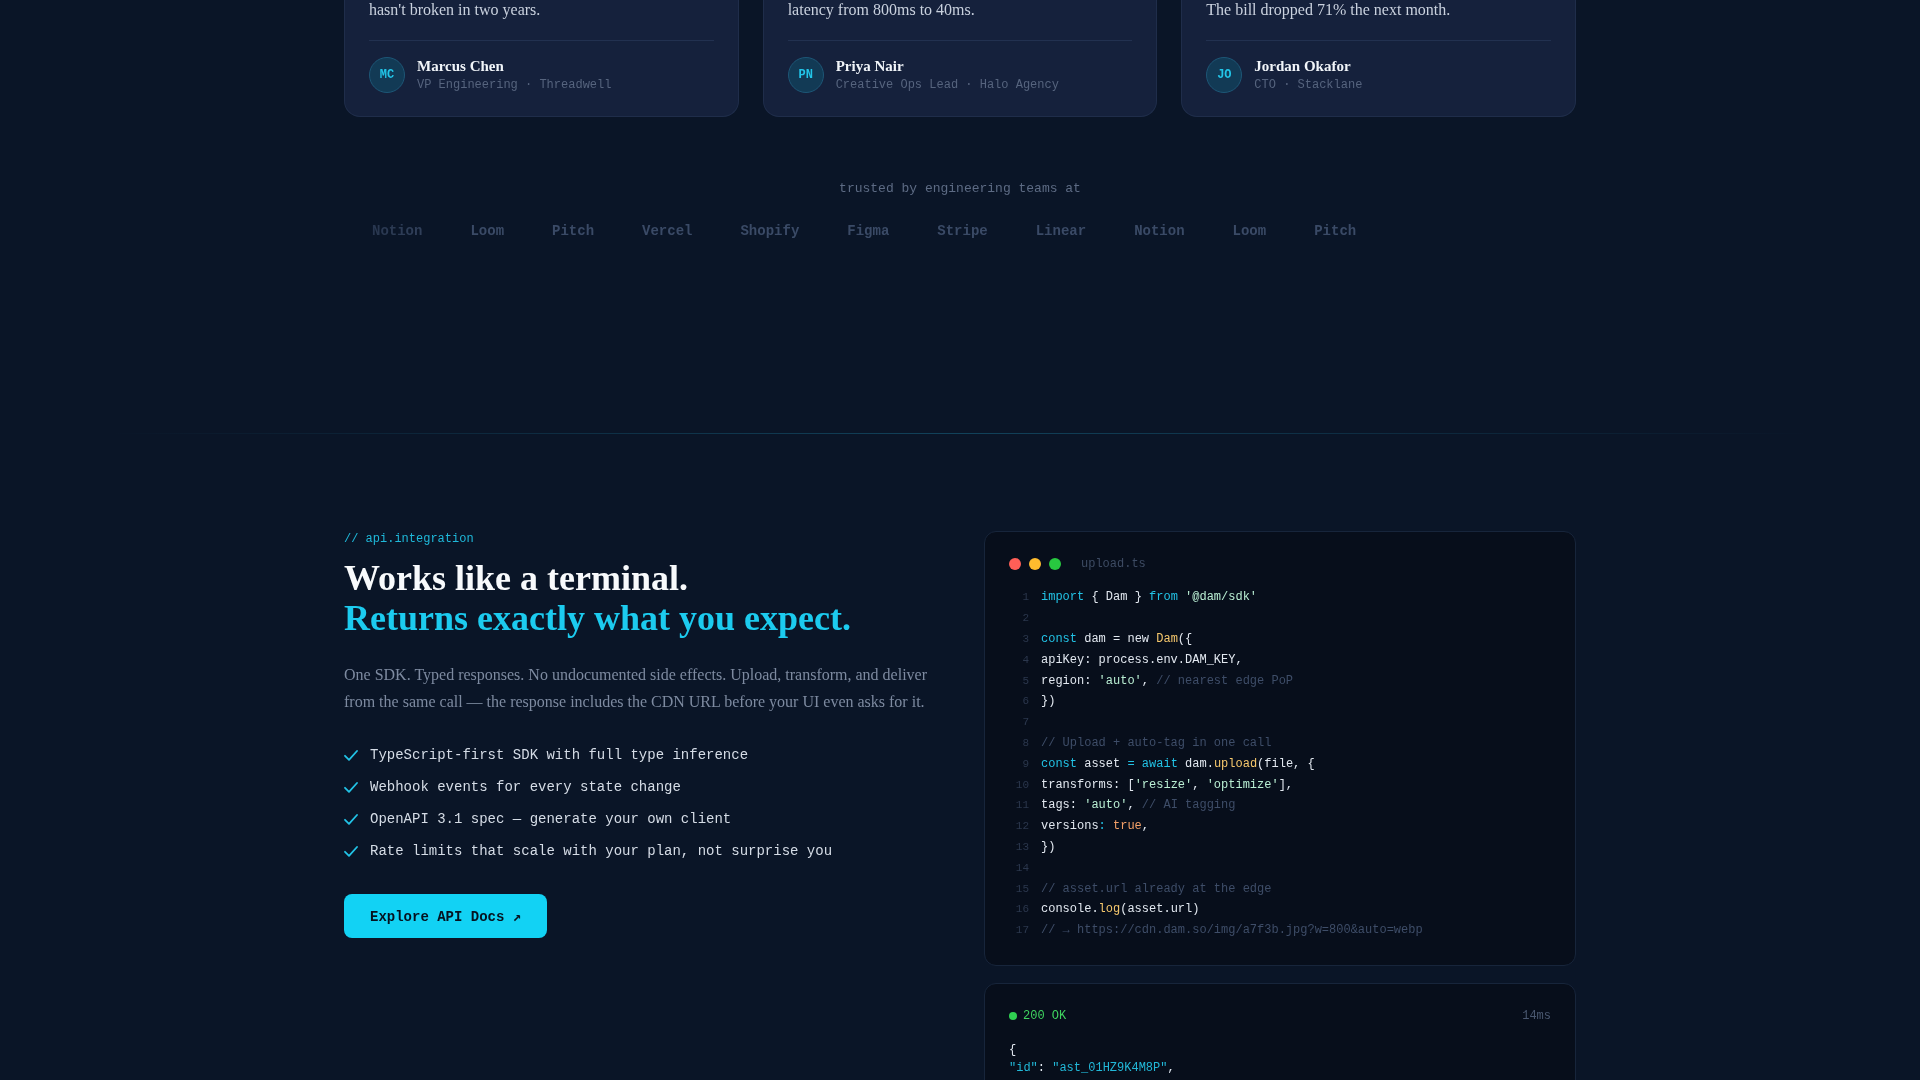 This screenshot has height=1080, width=1920. I want to click on company-name: Shopify, so click(770, 231).